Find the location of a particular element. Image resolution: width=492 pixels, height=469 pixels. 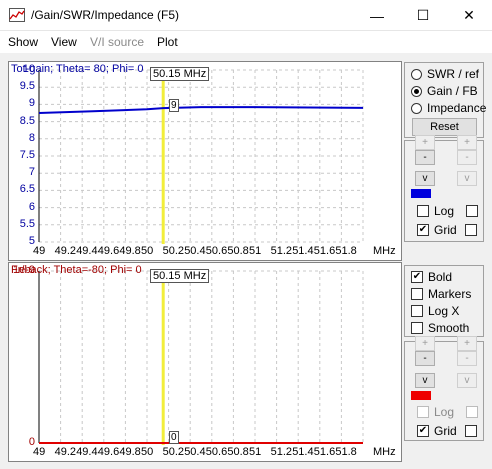

gain-x-tick-label: 49.6 is located at coordinates (108, 251).